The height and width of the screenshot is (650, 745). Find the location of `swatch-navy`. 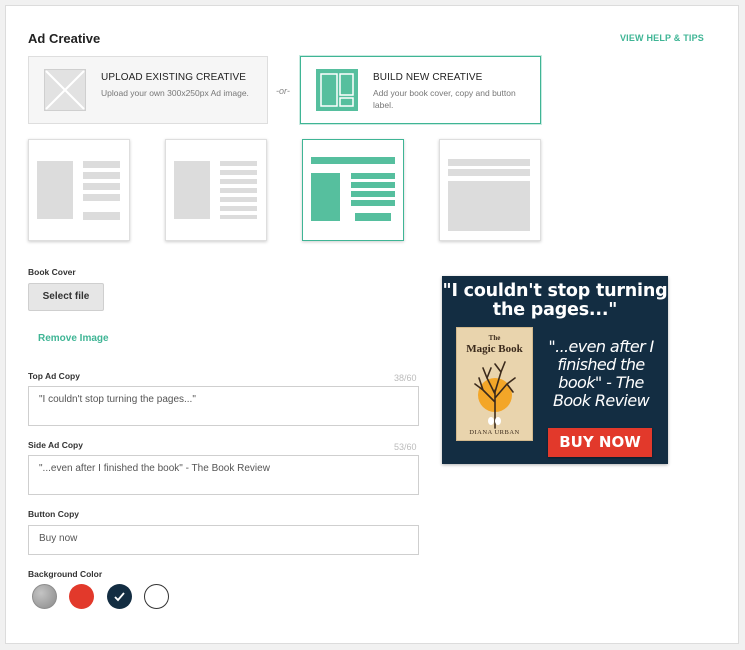

swatch-navy is located at coordinates (119, 596).